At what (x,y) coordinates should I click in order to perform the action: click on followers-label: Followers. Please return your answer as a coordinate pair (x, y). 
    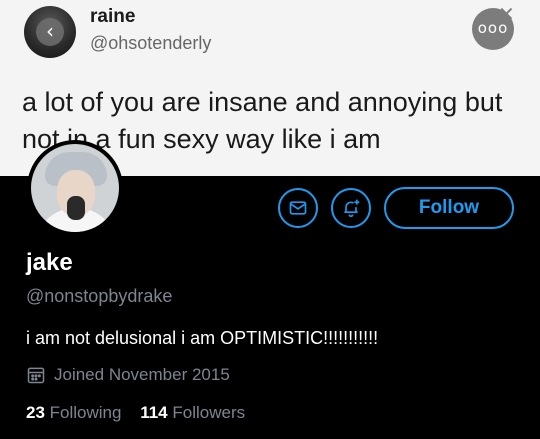
    Looking at the image, I should click on (209, 412).